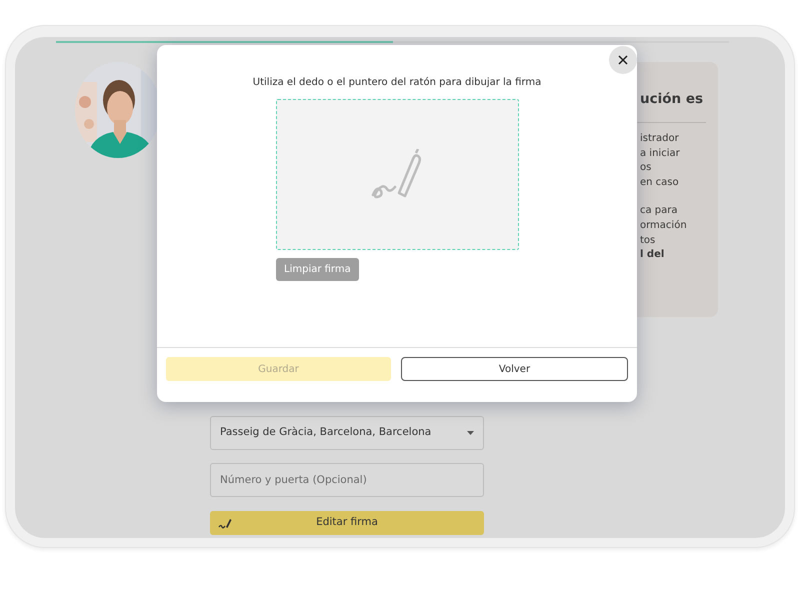 The width and height of the screenshot is (800, 600). What do you see at coordinates (672, 99) in the screenshot?
I see `card-heading: ución es` at bounding box center [672, 99].